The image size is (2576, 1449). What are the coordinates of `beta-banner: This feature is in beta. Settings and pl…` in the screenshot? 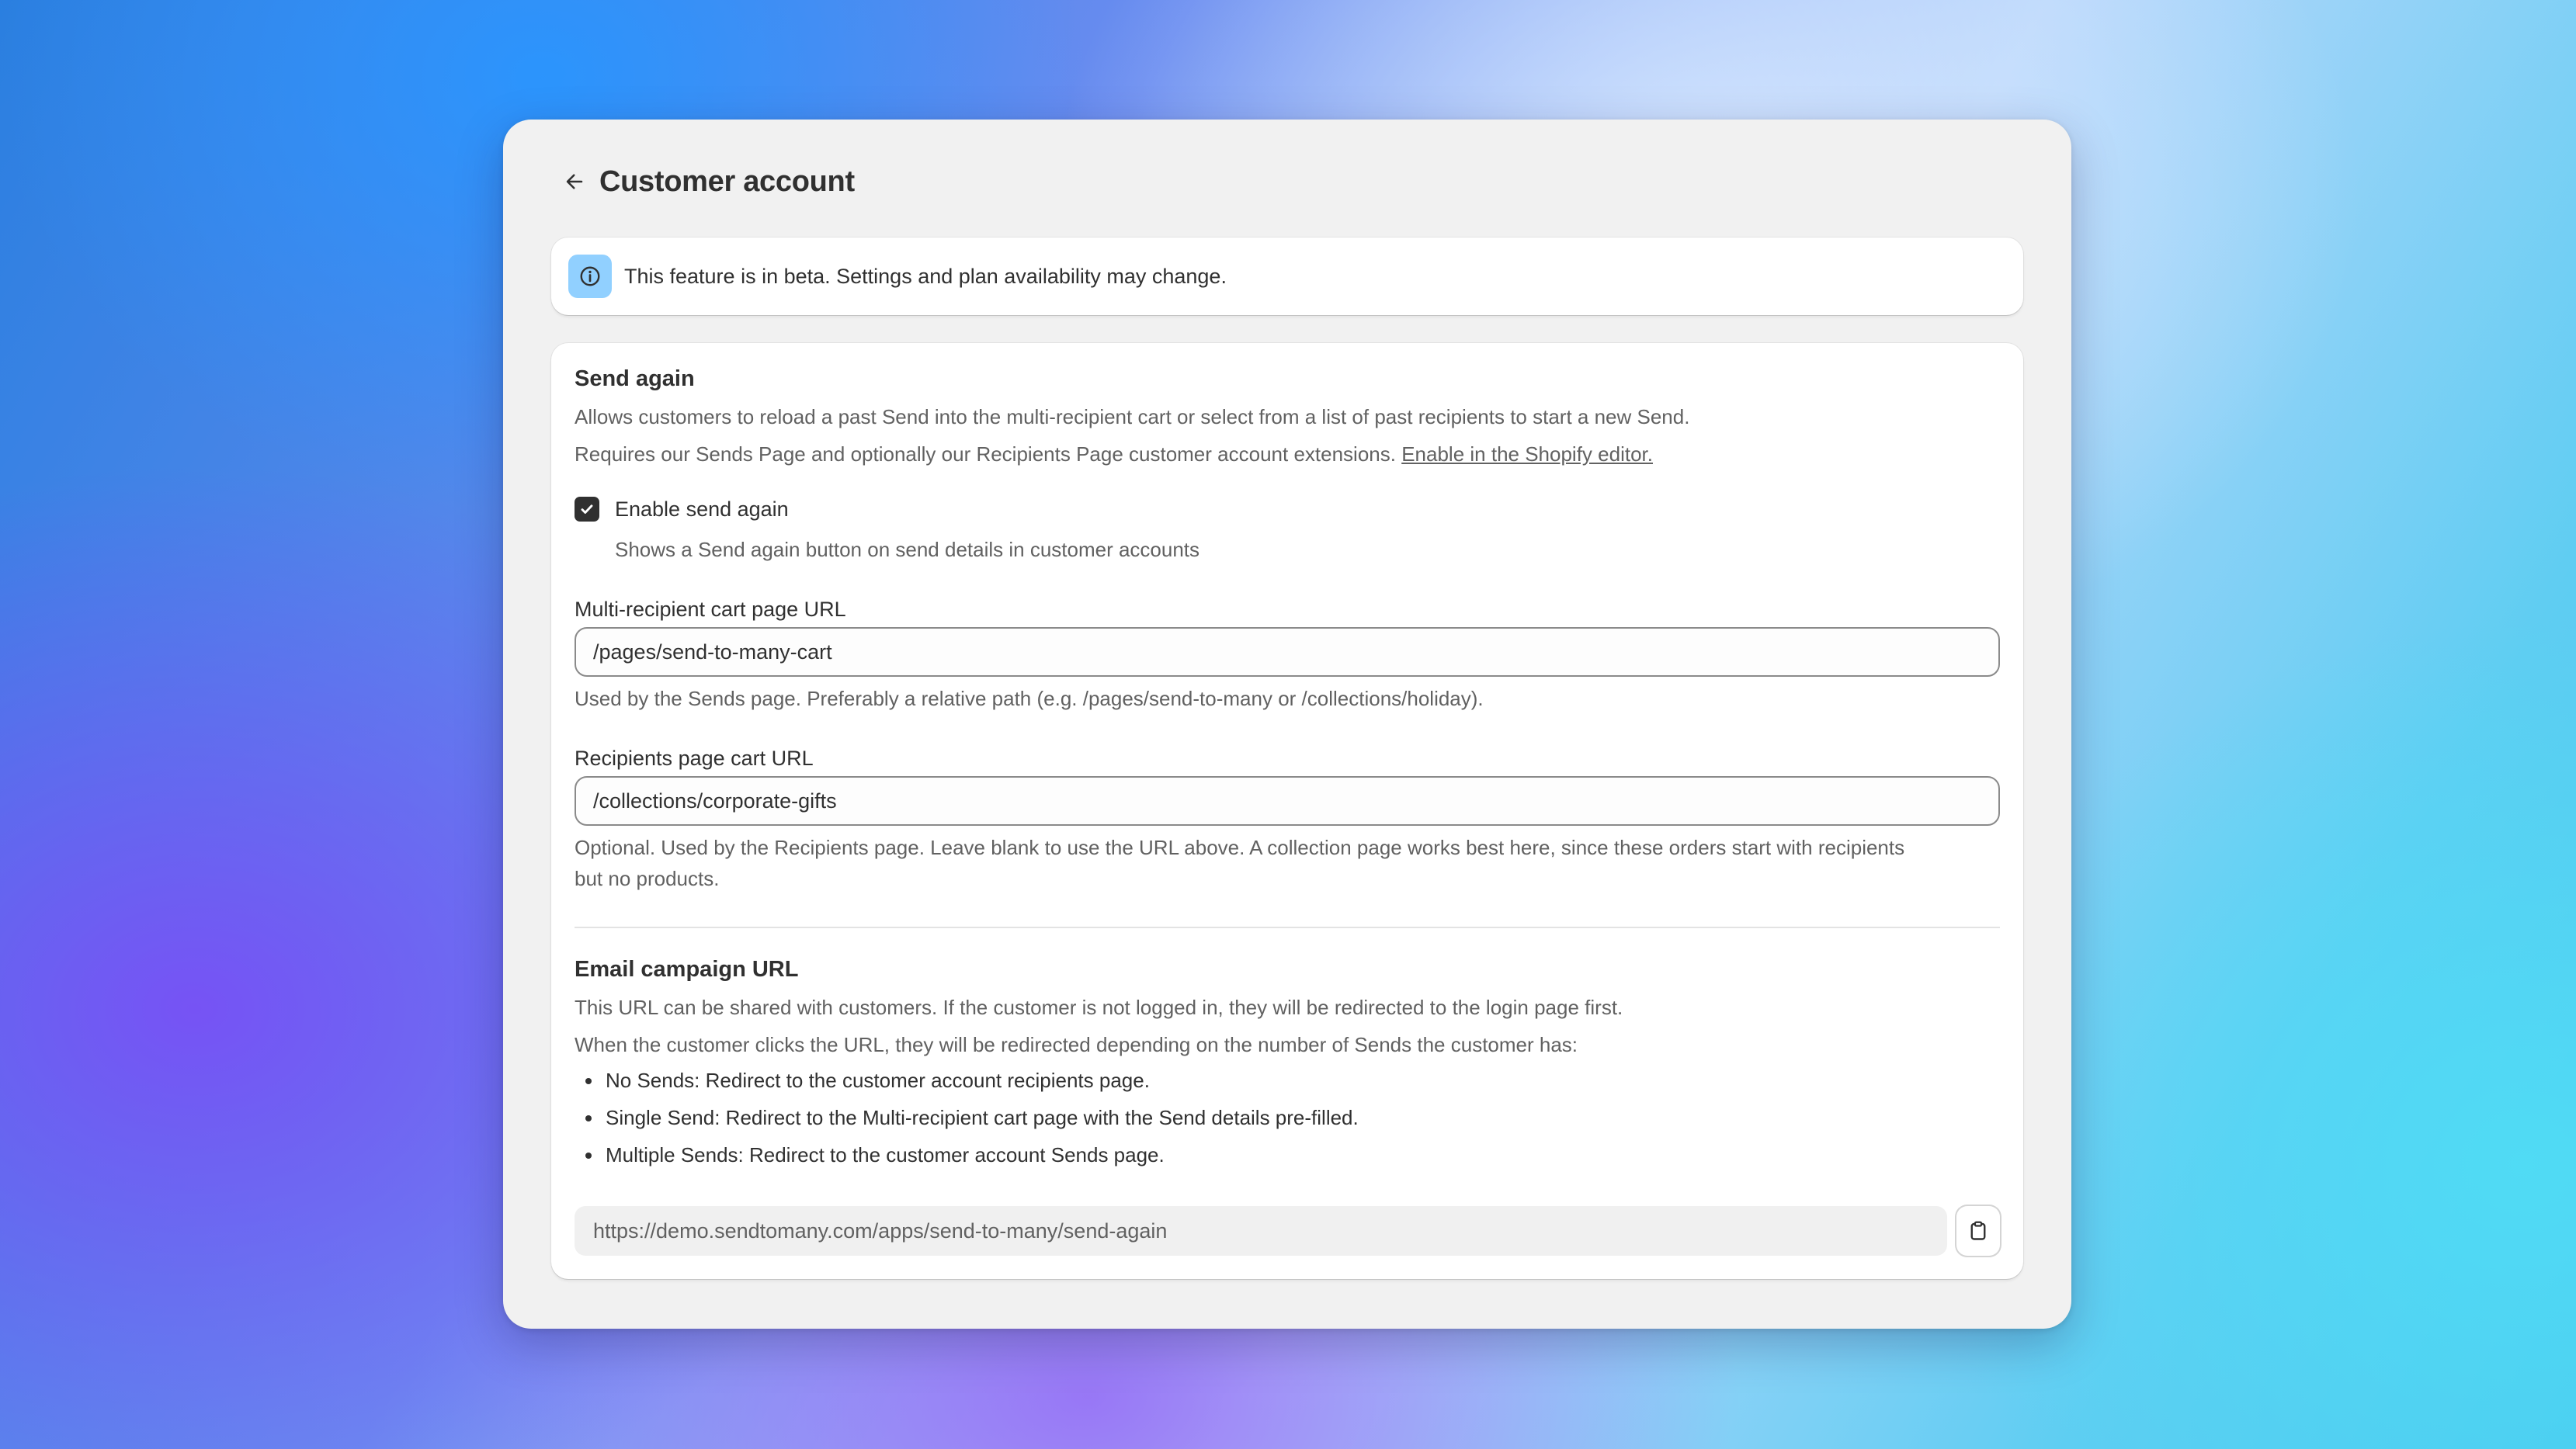 It's located at (1287, 276).